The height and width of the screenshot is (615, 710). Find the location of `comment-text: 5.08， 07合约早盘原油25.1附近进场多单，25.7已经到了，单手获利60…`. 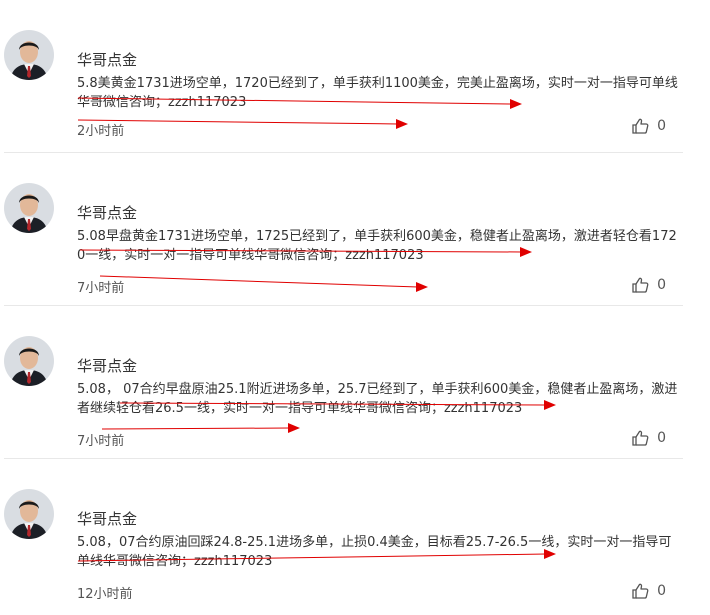

comment-text: 5.08， 07合约早盘原油25.1附近进场多单，25.7已经到了，单手获利60… is located at coordinates (377, 399).